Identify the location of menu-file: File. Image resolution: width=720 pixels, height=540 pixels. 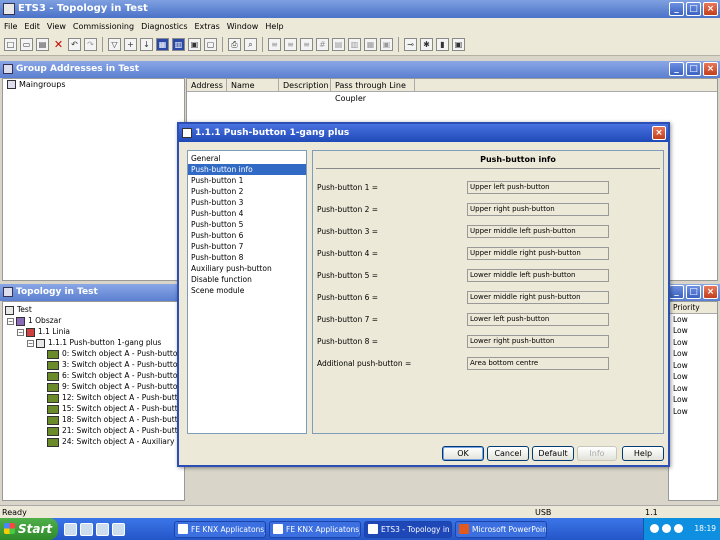
(10, 26).